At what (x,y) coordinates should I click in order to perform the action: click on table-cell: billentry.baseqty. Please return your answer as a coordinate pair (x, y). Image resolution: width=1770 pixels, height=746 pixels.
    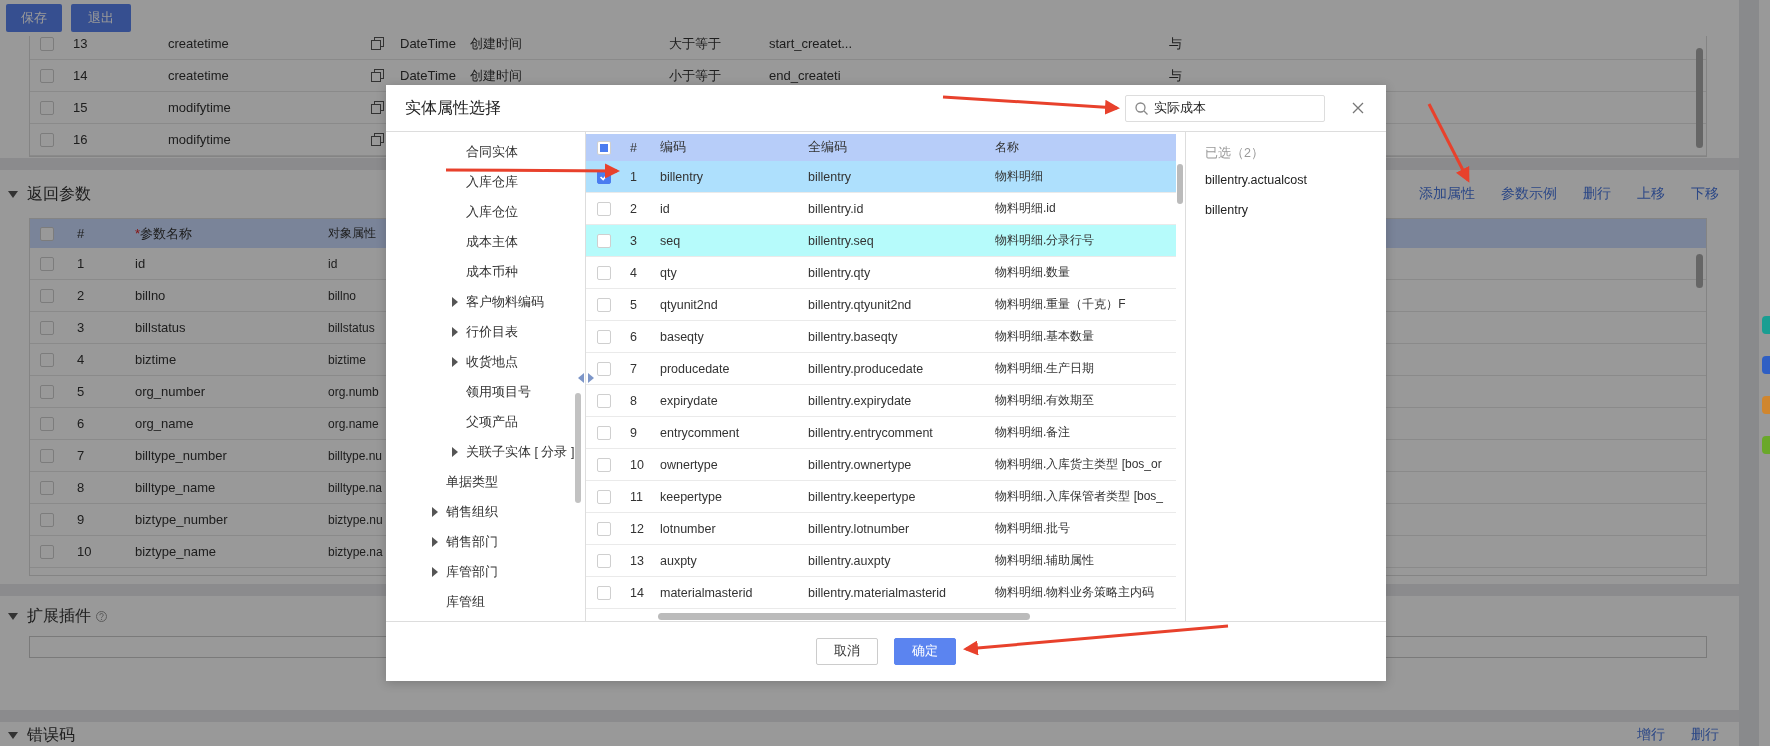
    Looking at the image, I should click on (853, 336).